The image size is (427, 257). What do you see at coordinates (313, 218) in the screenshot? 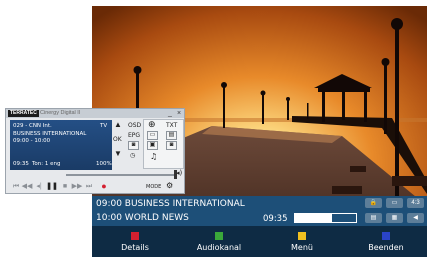
I see `osd-progress-fill` at bounding box center [313, 218].